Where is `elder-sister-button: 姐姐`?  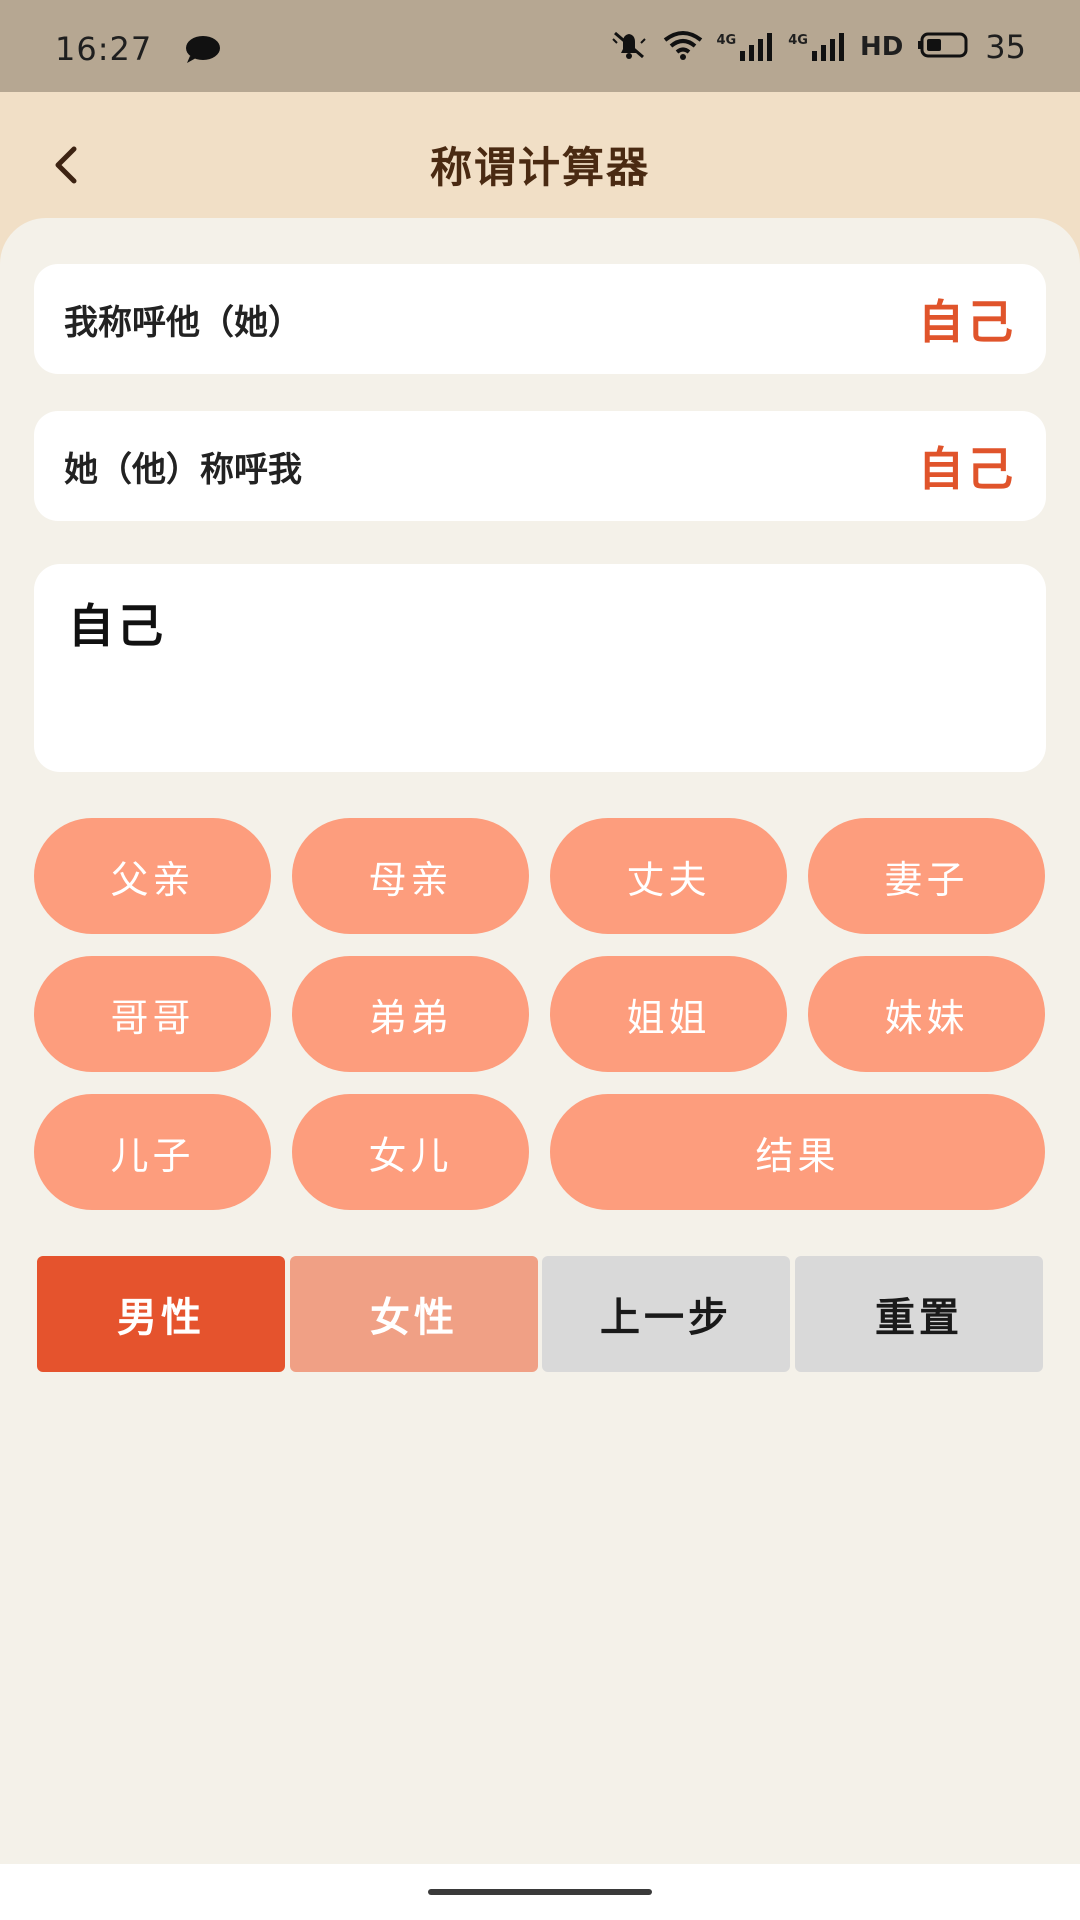 elder-sister-button: 姐姐 is located at coordinates (668, 1014).